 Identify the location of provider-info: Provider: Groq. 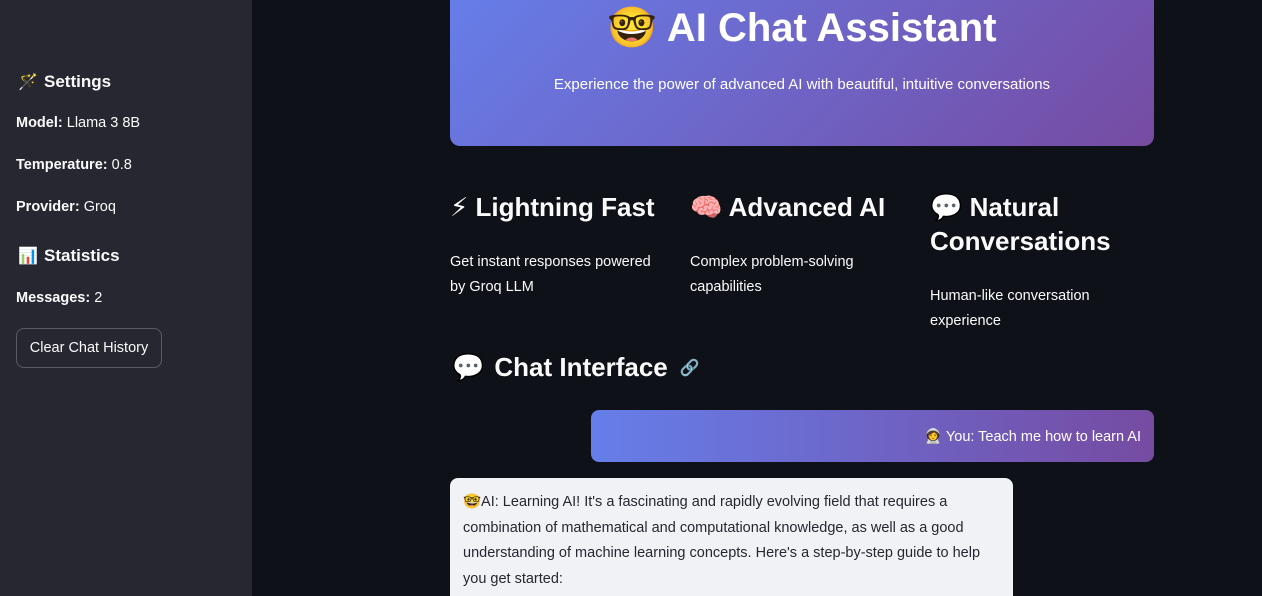
(66, 207).